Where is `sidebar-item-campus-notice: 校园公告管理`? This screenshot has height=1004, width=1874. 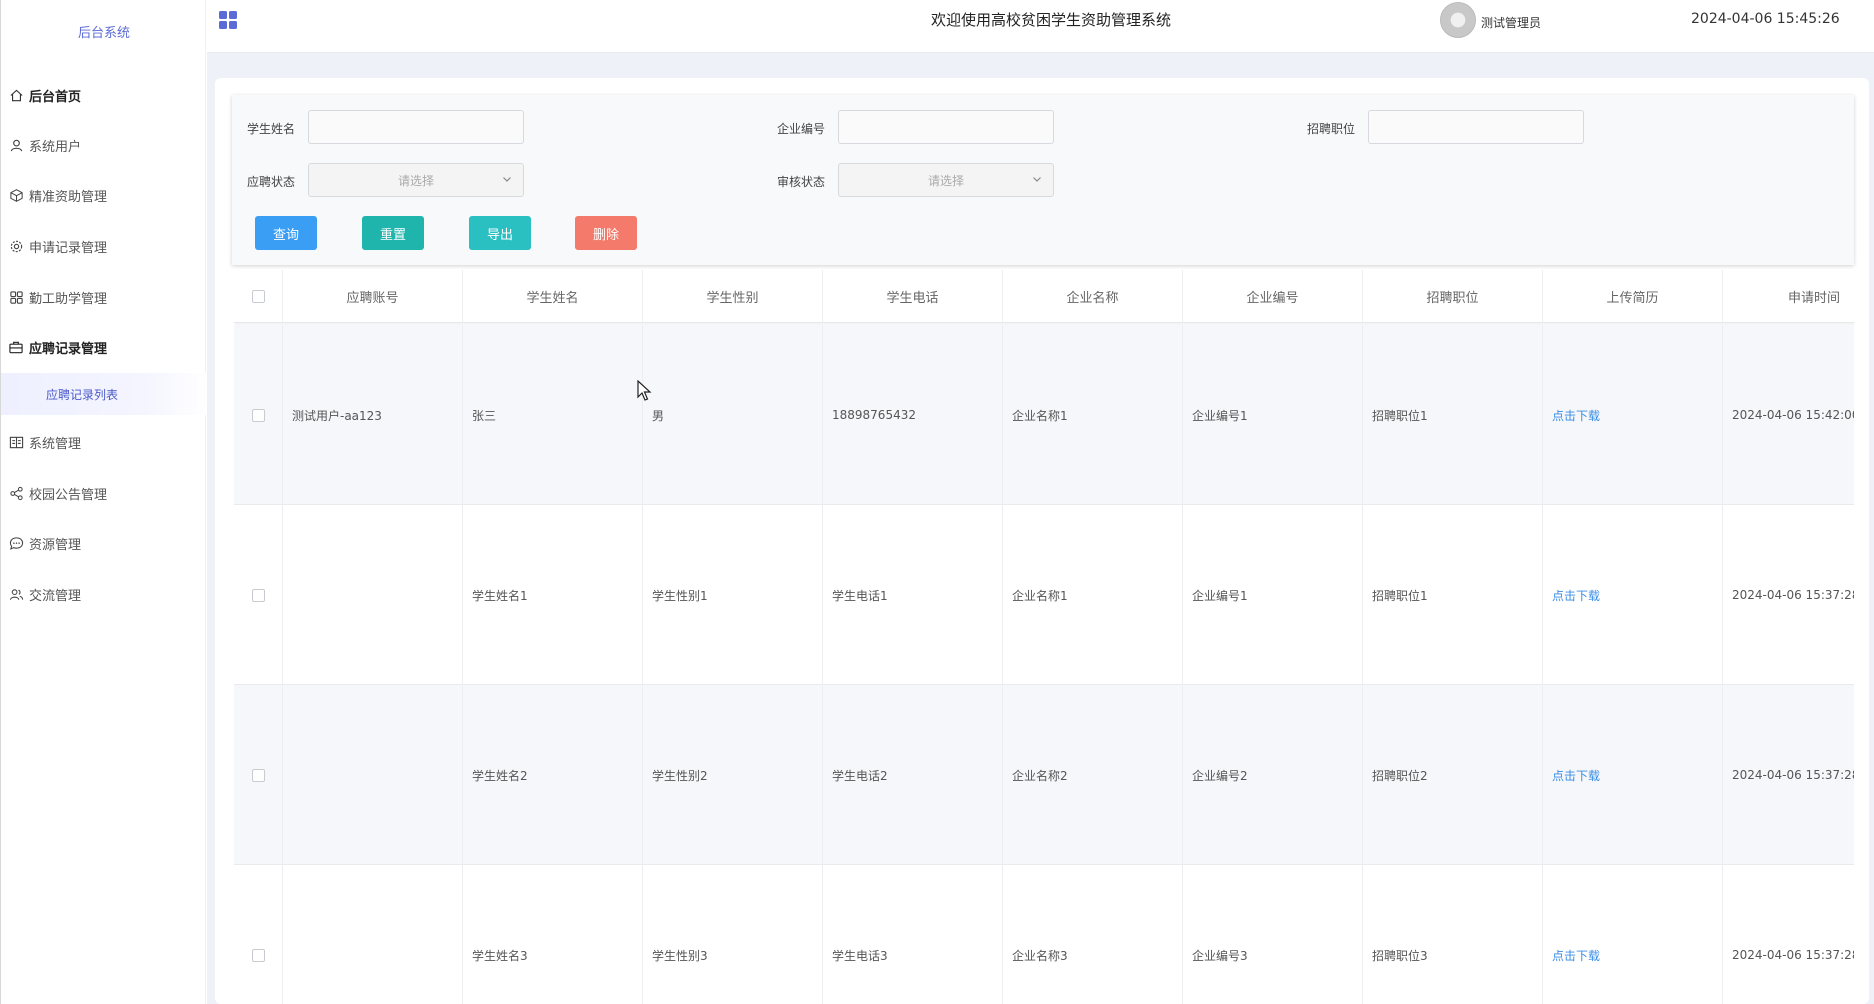 sidebar-item-campus-notice: 校园公告管理 is located at coordinates (104, 493).